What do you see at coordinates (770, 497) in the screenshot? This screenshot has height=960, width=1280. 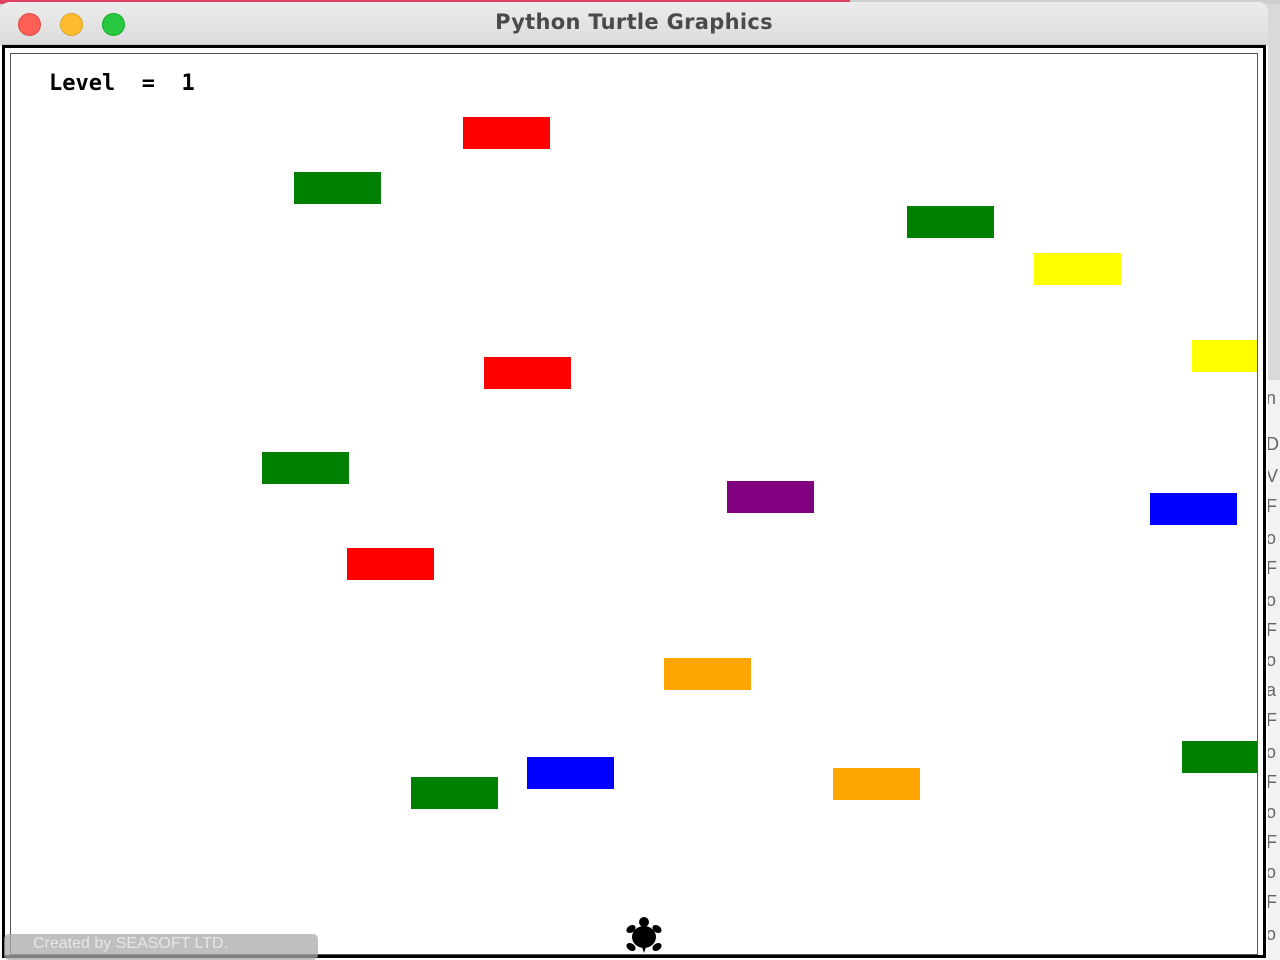 I see `block-purple` at bounding box center [770, 497].